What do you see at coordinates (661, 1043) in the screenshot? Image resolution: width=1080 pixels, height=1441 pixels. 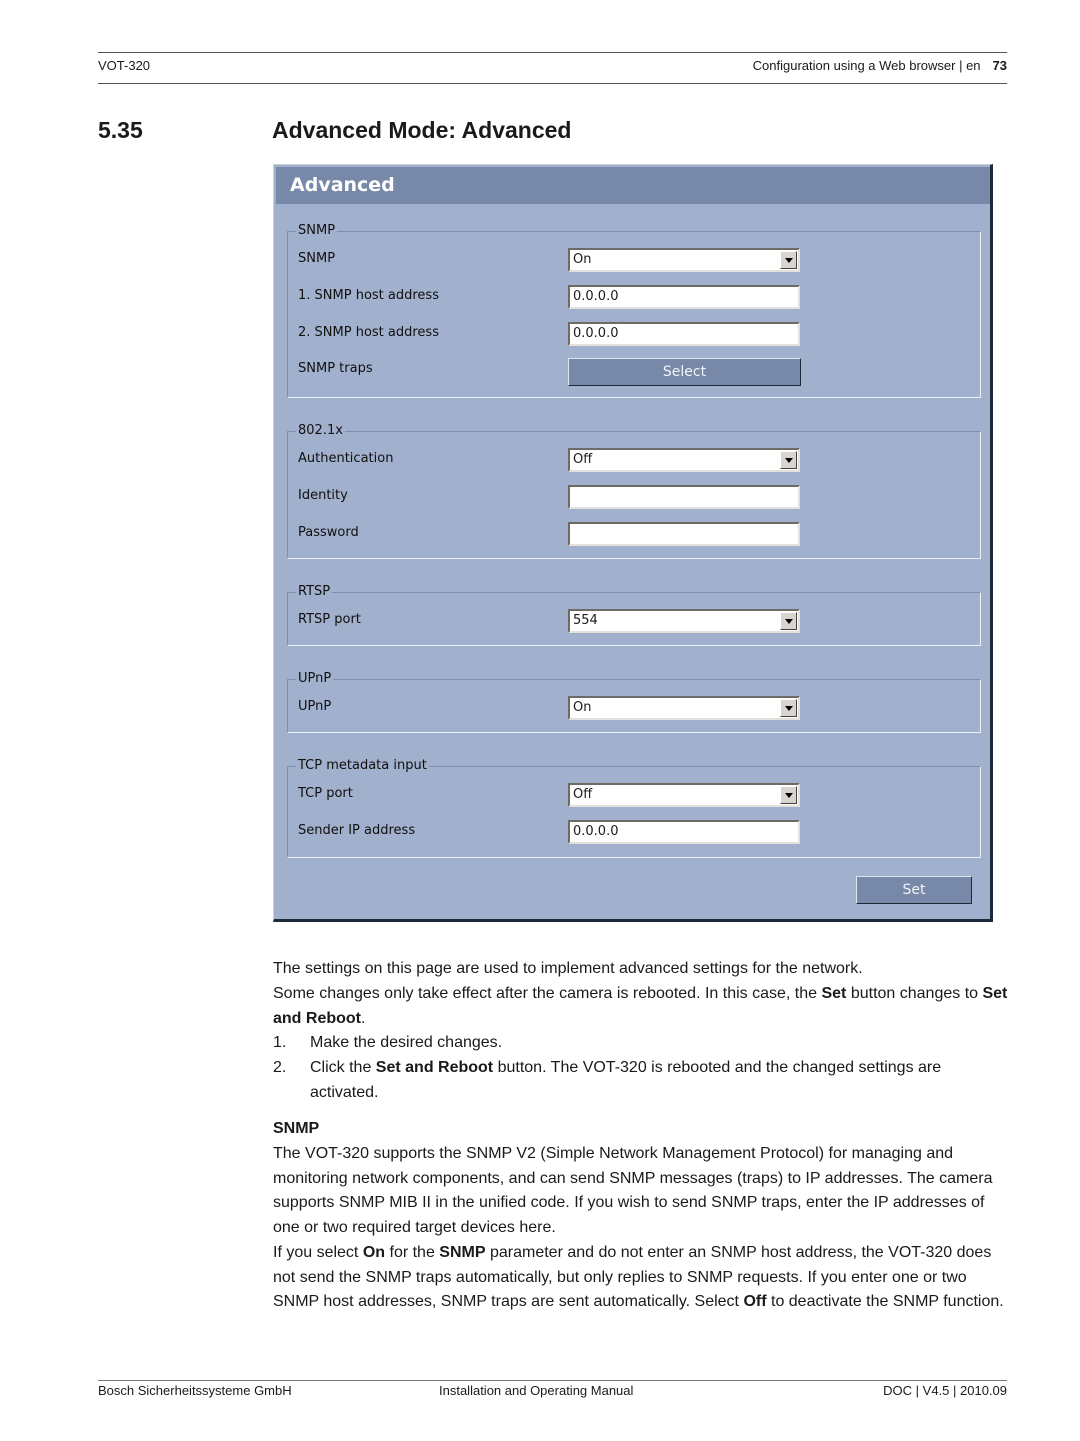 I see `step-text: Make the desired changes.` at bounding box center [661, 1043].